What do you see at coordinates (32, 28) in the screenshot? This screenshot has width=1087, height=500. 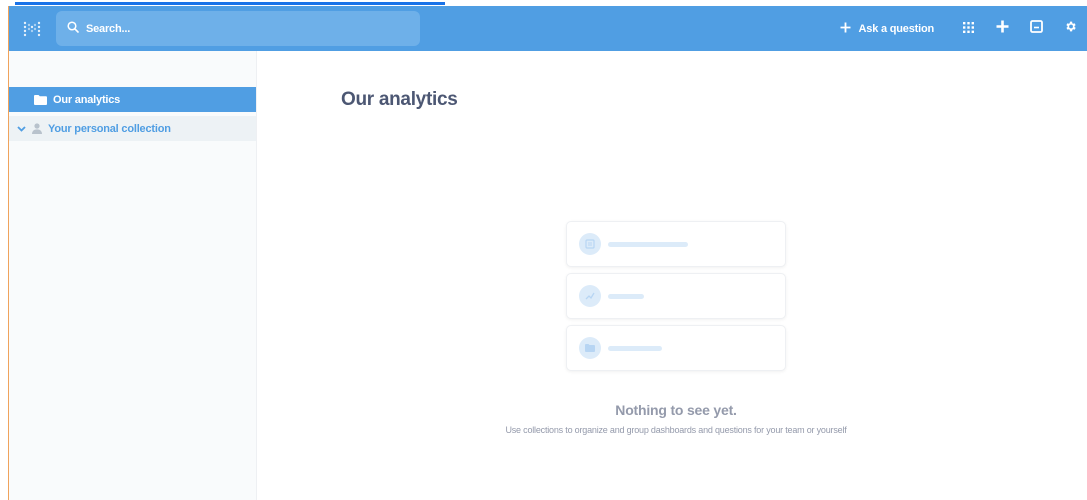 I see `metabase-logo-icon` at bounding box center [32, 28].